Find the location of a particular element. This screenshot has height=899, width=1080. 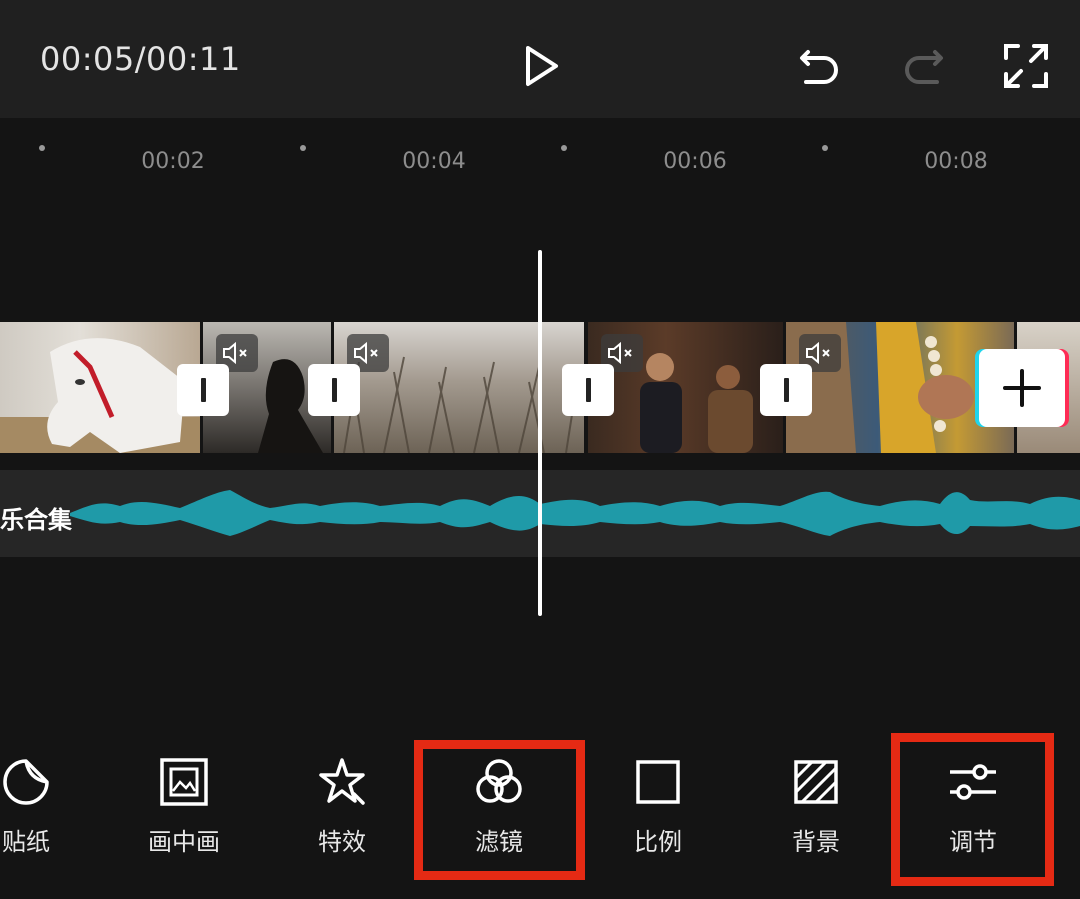

play-button is located at coordinates (542, 66).